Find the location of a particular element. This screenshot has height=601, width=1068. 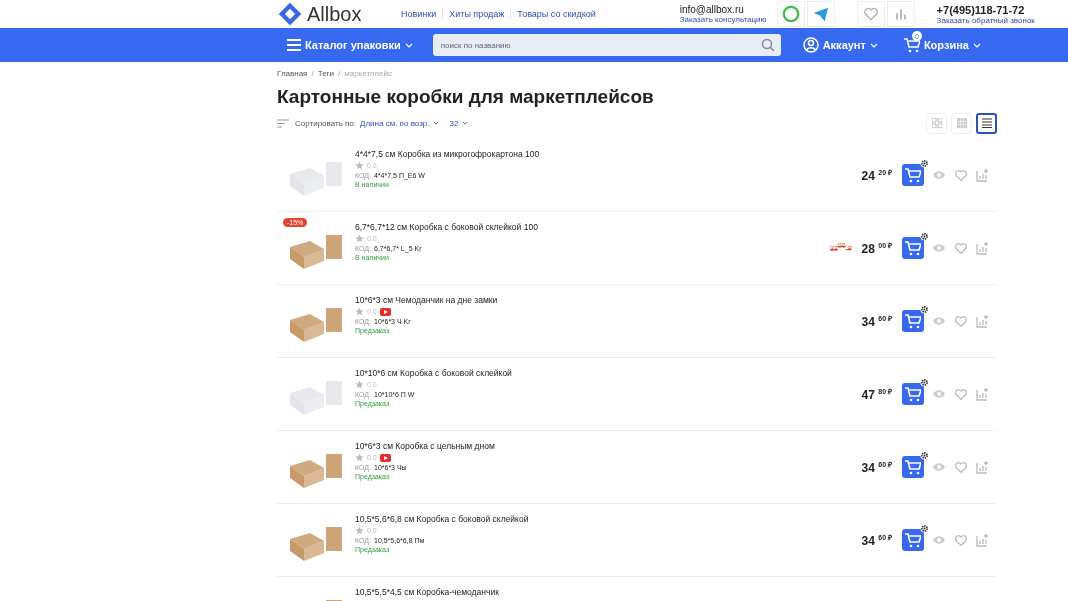

cart-icon is located at coordinates (911, 45).